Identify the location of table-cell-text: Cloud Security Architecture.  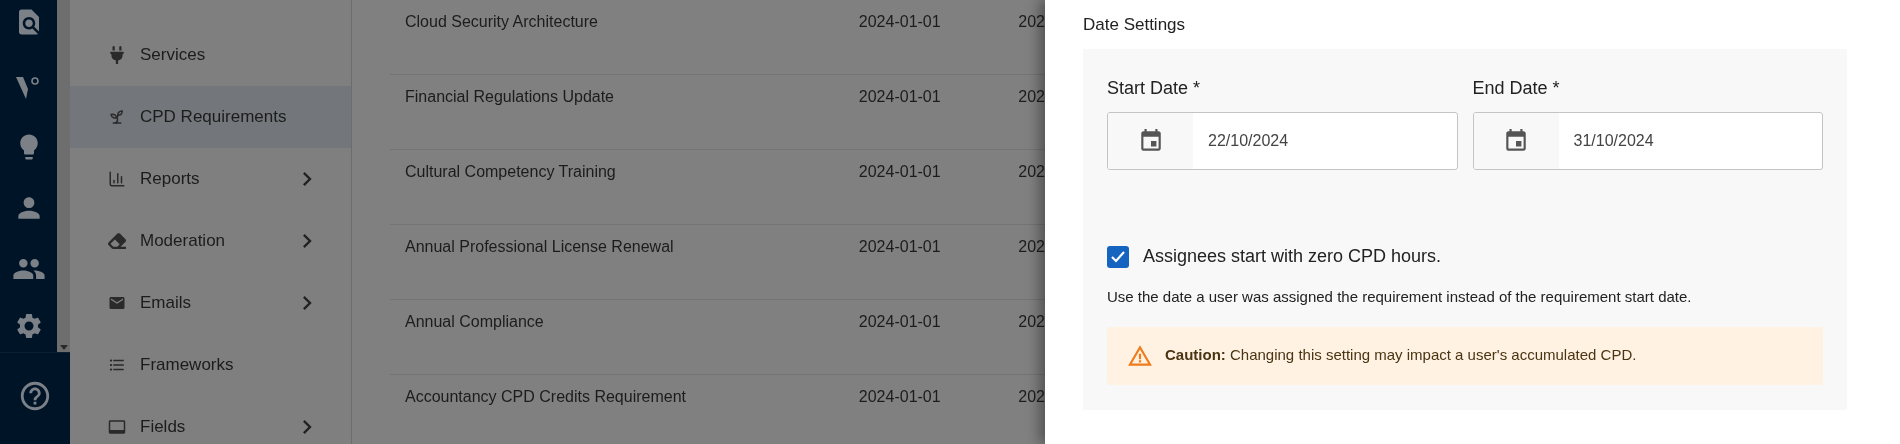
(501, 22).